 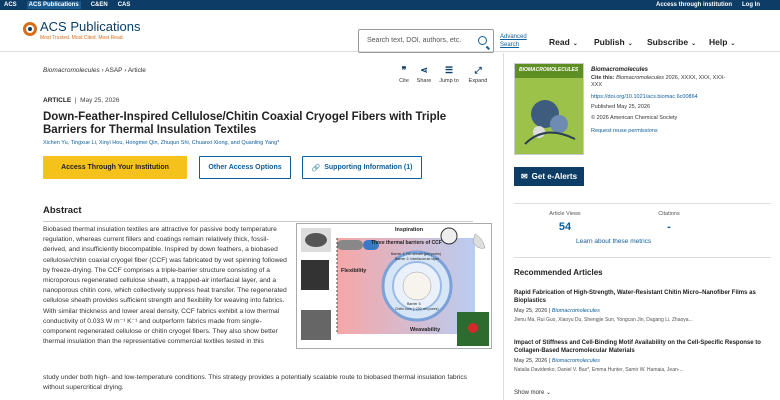 I want to click on other-access-button: Other Access Options, so click(x=245, y=167).